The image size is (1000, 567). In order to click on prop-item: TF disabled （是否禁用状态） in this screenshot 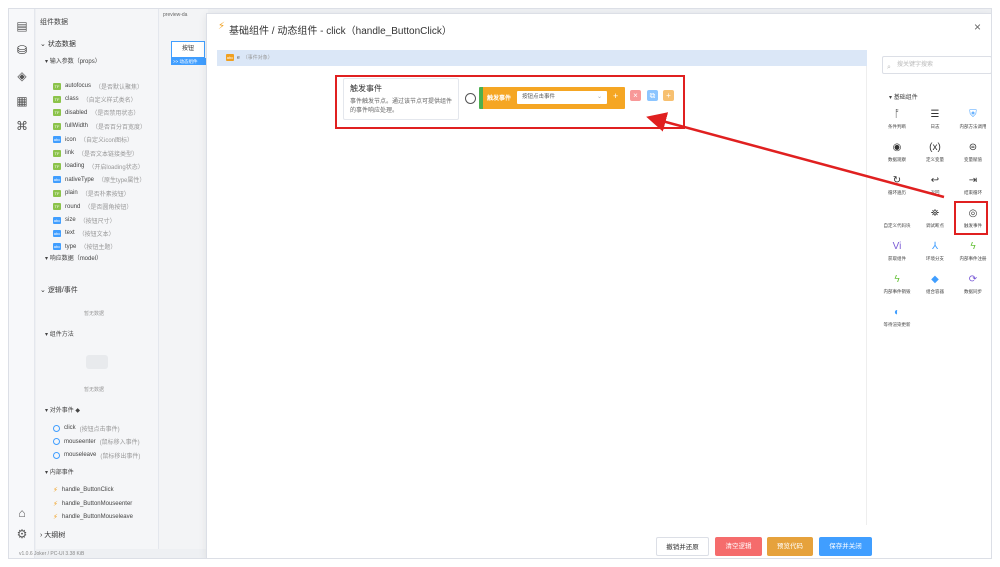, I will do `click(96, 113)`.